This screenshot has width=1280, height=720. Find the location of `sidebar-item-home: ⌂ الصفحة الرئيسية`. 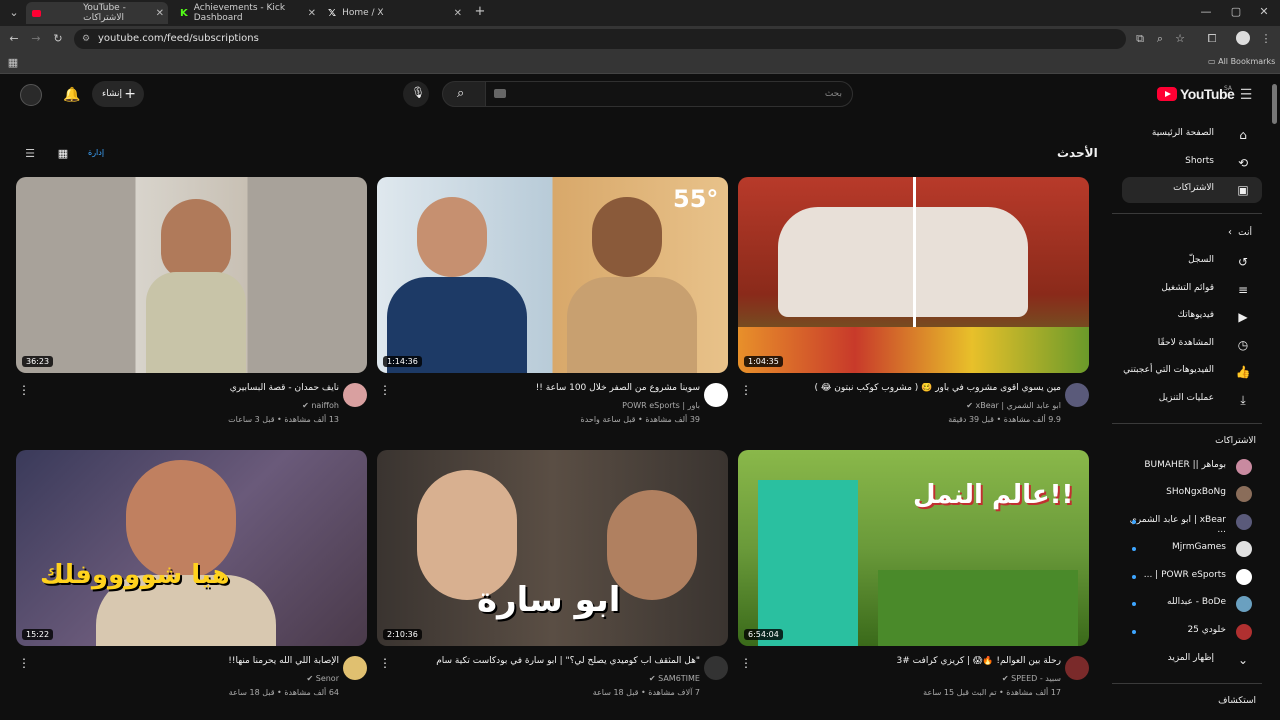

sidebar-item-home: ⌂ الصفحة الرئيسية is located at coordinates (1192, 135).